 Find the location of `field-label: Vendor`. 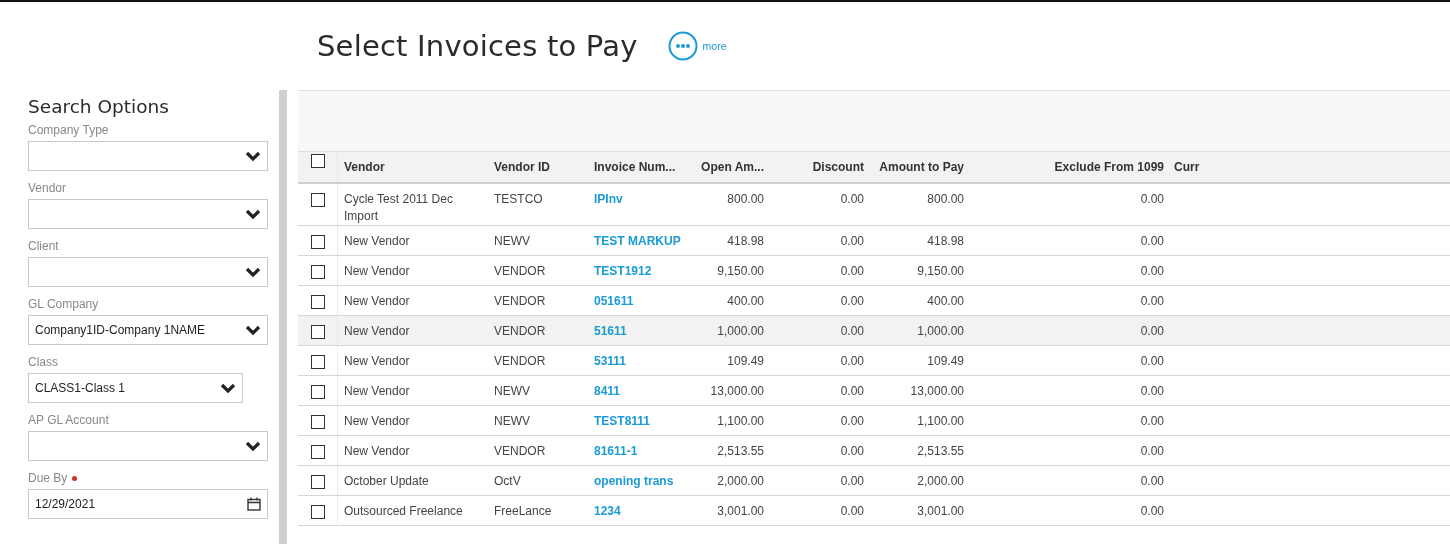

field-label: Vendor is located at coordinates (47, 188).